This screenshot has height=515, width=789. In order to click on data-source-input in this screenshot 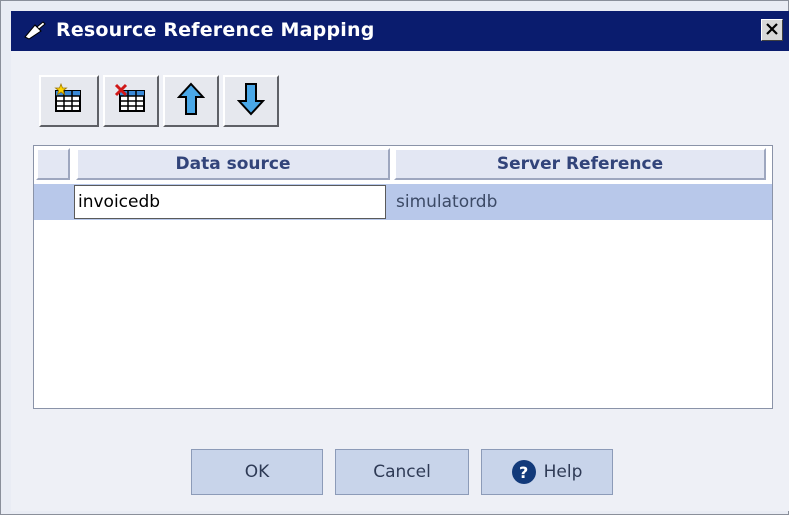, I will do `click(230, 202)`.